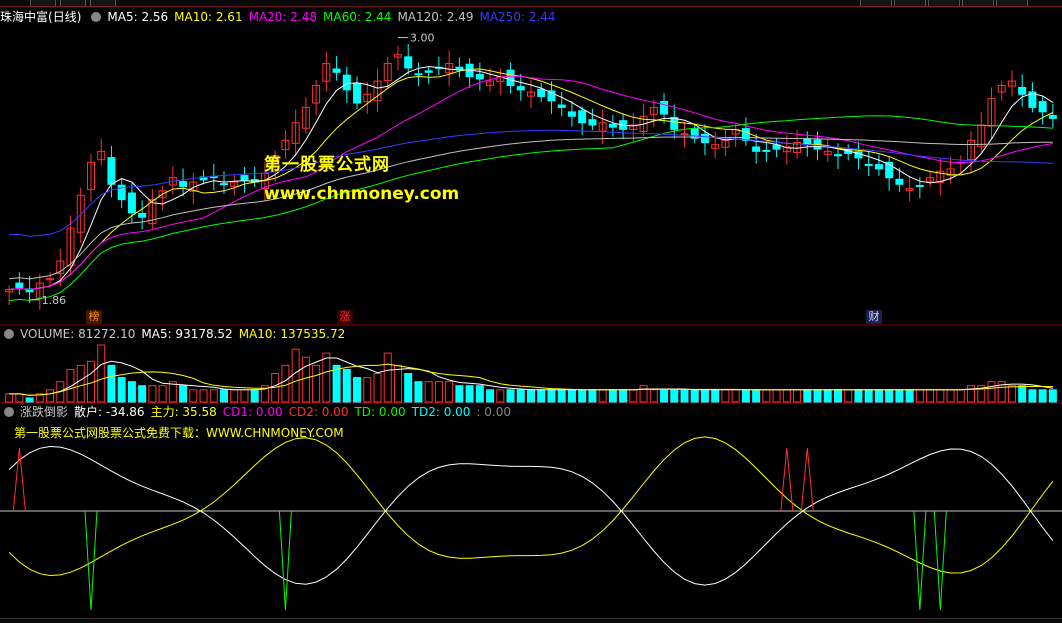 This screenshot has height=623, width=1062. I want to click on volume_legend-1: MA5: 93178.52, so click(187, 334).